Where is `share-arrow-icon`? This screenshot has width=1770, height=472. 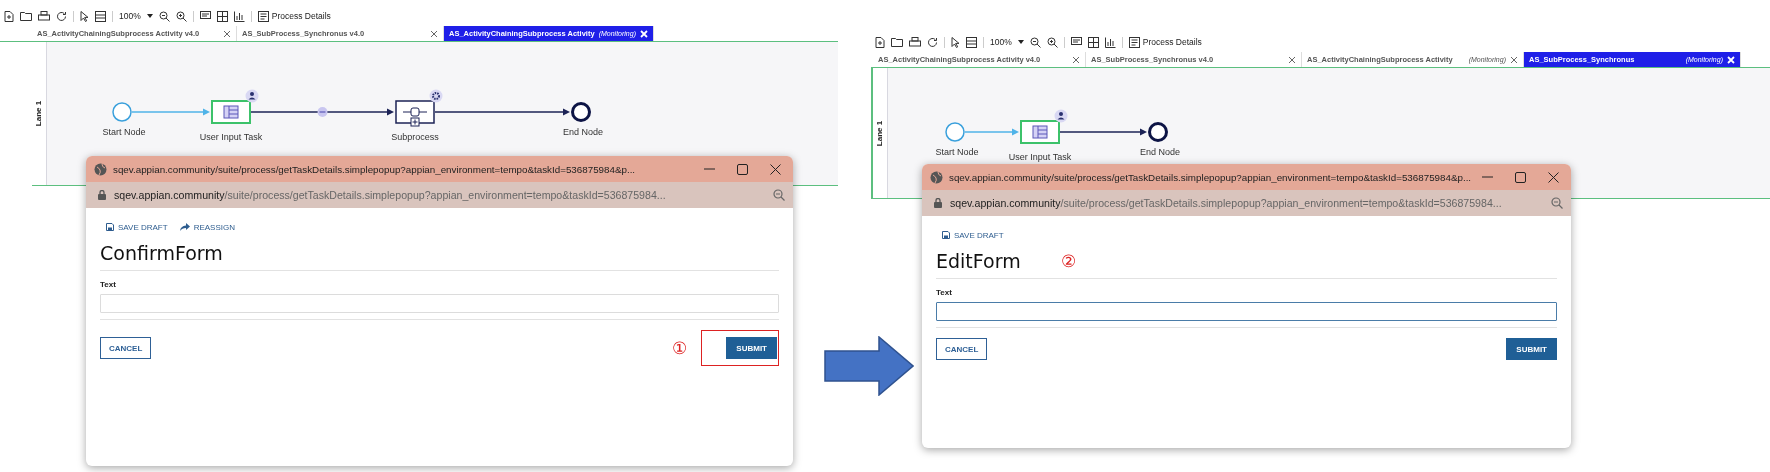 share-arrow-icon is located at coordinates (184, 227).